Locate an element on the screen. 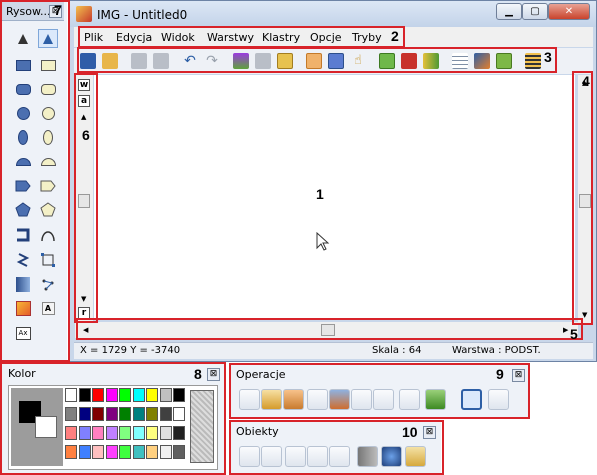  annotation-number-4: 4 is located at coordinates (586, 81).